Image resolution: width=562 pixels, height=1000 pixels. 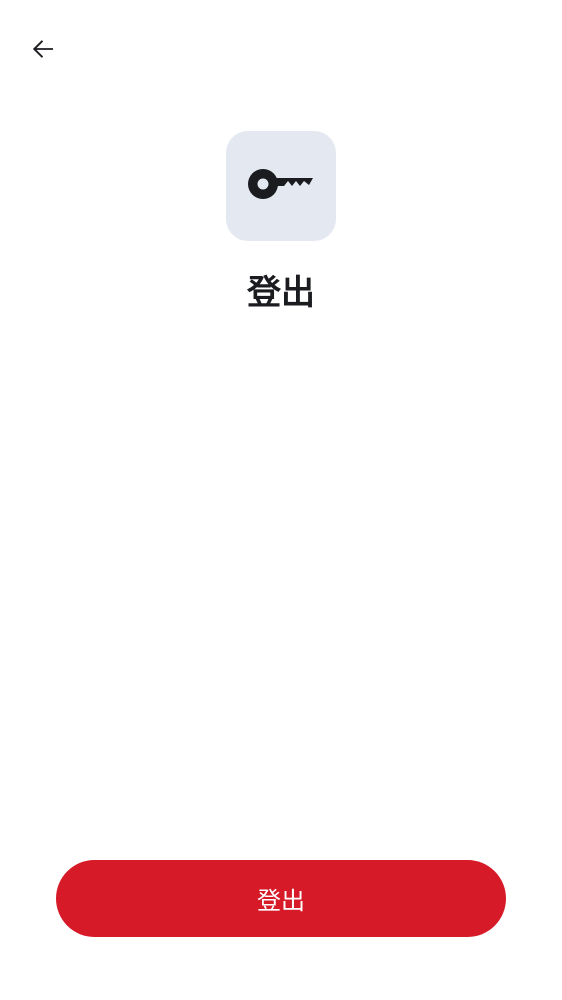 I want to click on back-button, so click(x=43, y=51).